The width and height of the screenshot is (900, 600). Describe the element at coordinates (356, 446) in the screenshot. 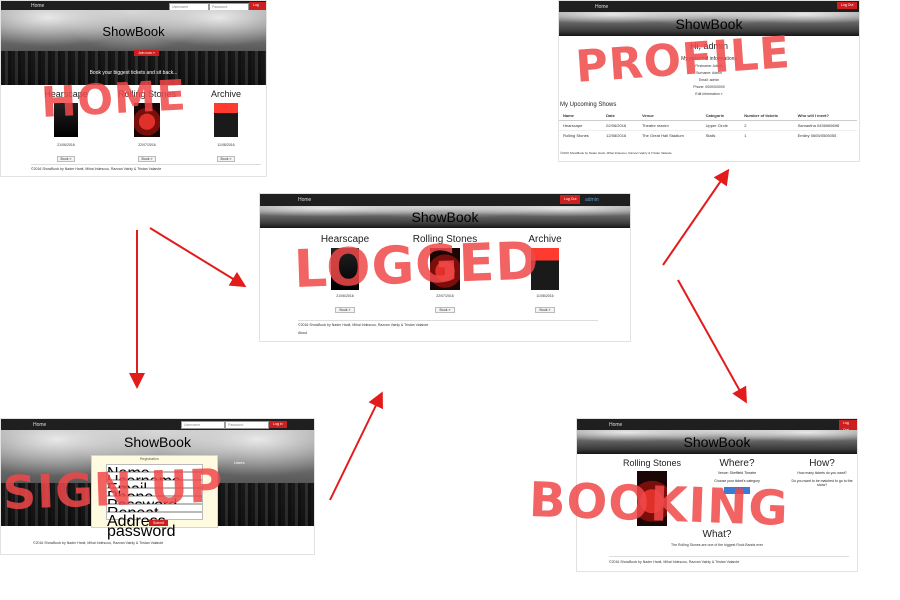

I see `arrow-signup-to-logged` at that location.